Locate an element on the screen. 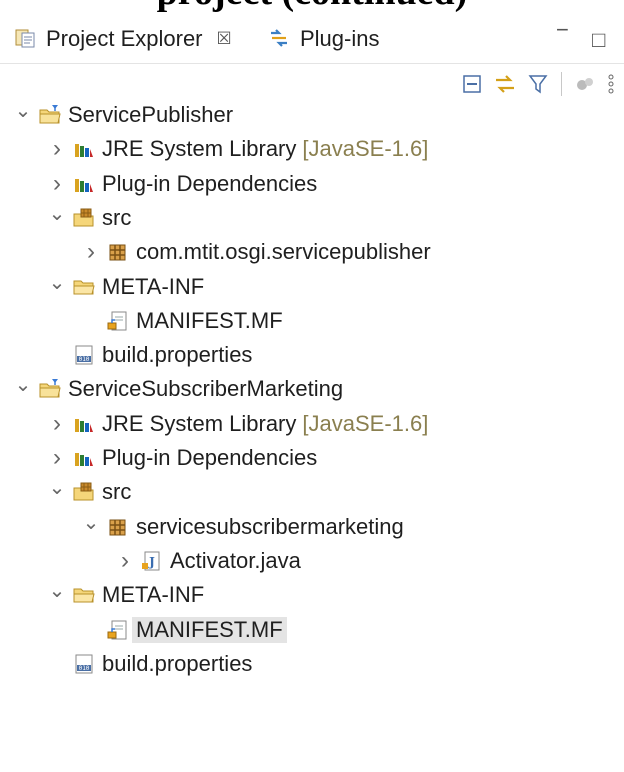 This screenshot has width=624, height=772. toolbar-separator is located at coordinates (561, 84).